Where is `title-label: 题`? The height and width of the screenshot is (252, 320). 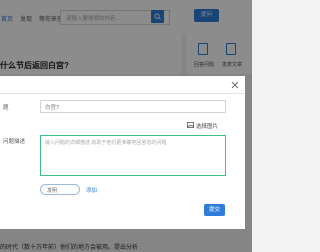 title-label: 题 is located at coordinates (6, 108).